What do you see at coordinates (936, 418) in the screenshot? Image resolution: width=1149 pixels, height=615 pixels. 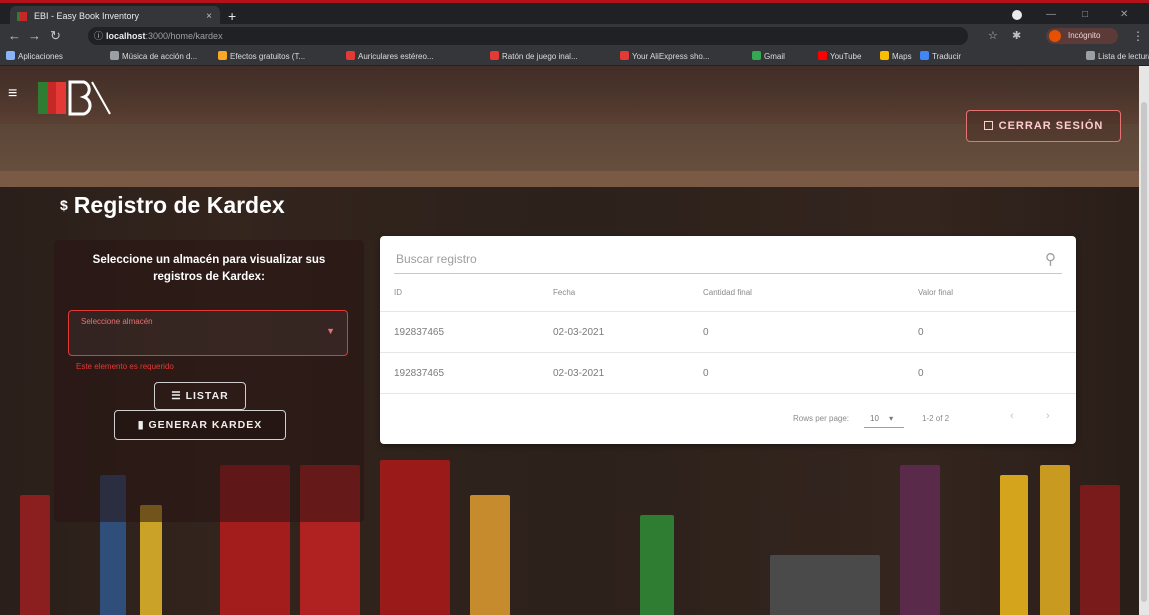 I see `pagination-range: 1-2 of 2` at bounding box center [936, 418].